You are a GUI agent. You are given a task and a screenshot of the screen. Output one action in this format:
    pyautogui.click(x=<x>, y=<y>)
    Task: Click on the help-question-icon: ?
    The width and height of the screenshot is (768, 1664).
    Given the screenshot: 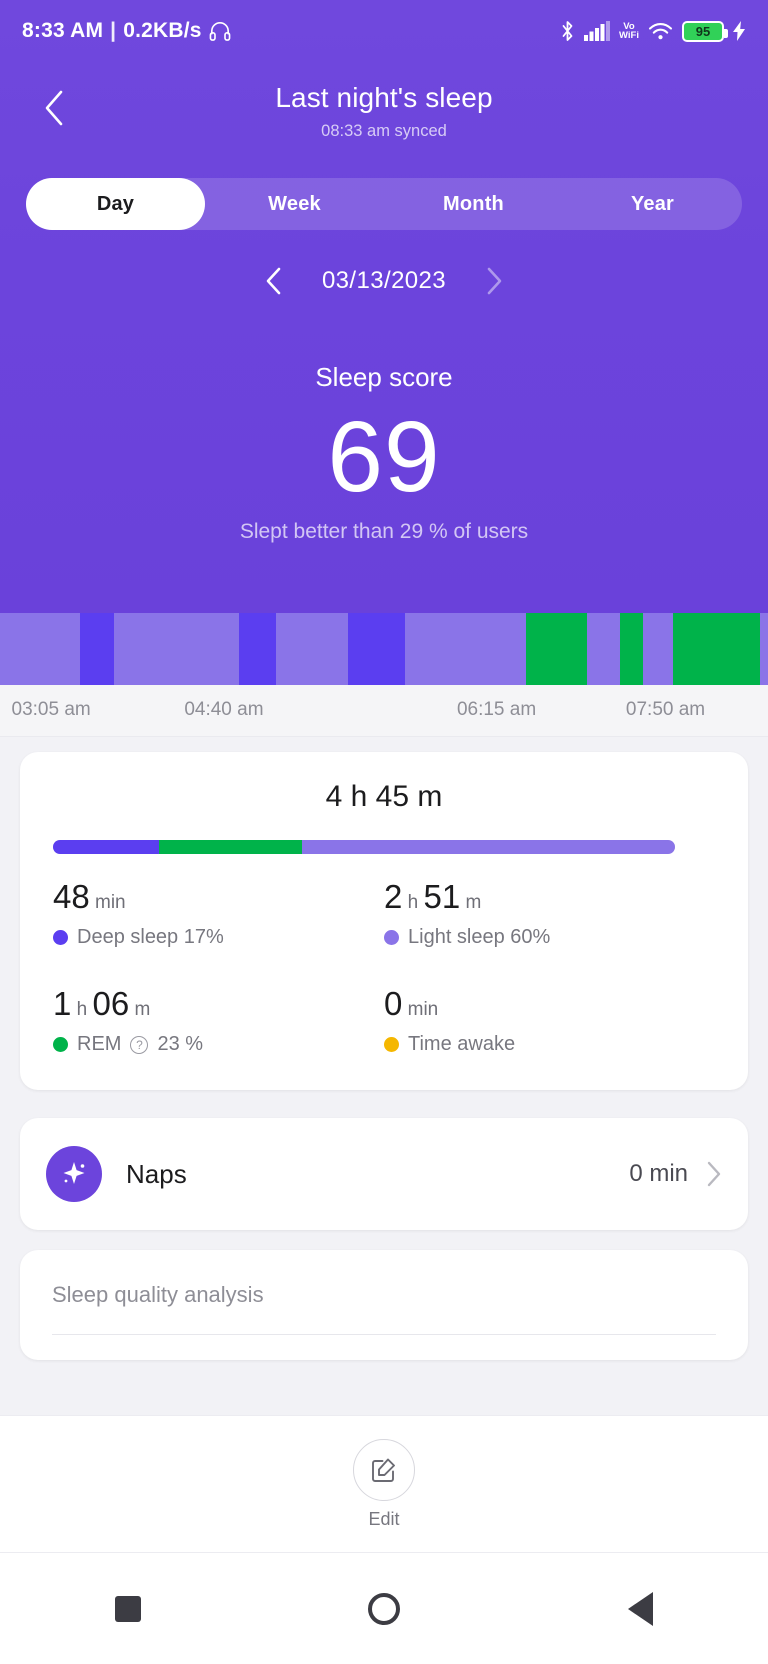 What is the action you would take?
    pyautogui.click(x=139, y=1044)
    